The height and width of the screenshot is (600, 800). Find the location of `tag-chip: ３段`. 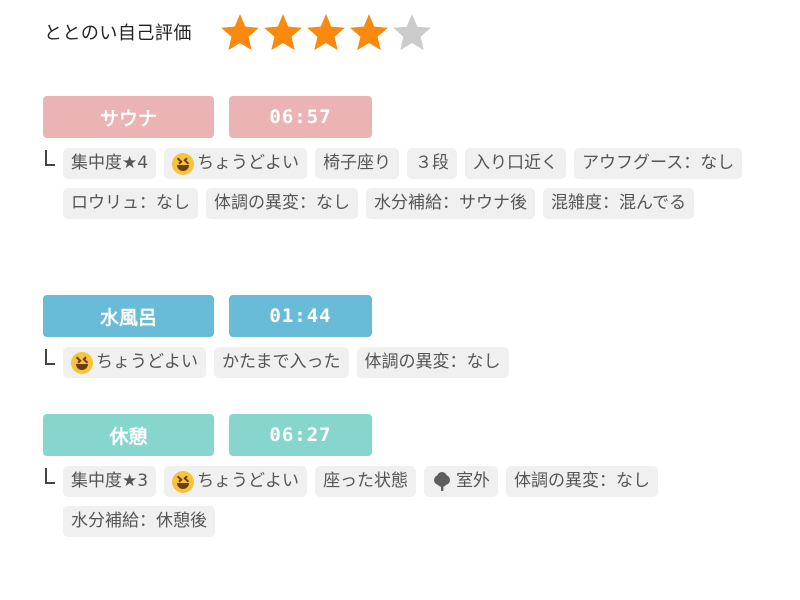

tag-chip: ３段 is located at coordinates (432, 163).